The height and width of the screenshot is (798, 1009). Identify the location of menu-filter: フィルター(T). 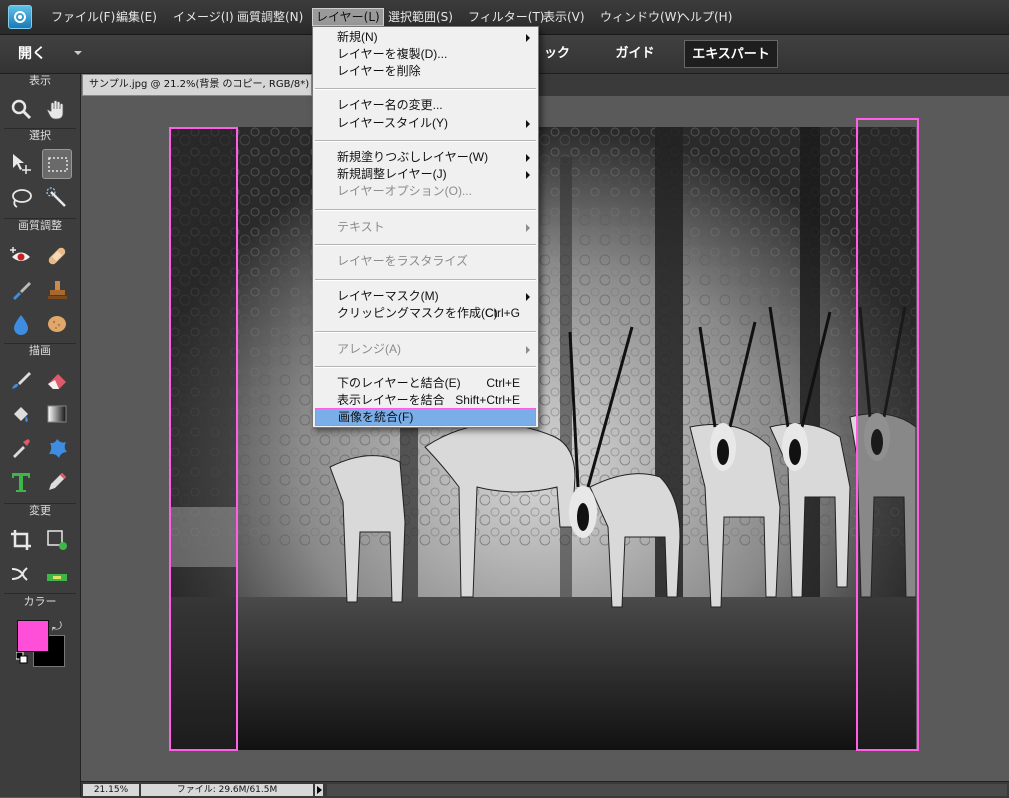
(506, 17).